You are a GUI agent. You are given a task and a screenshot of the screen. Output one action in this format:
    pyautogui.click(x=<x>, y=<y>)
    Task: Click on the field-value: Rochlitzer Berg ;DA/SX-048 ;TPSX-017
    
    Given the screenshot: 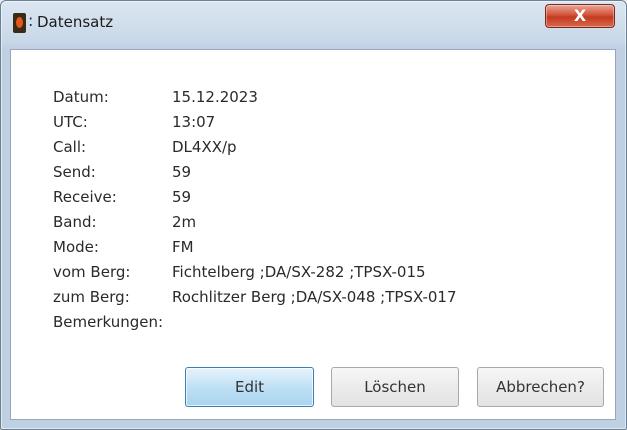 What is the action you would take?
    pyautogui.click(x=314, y=297)
    